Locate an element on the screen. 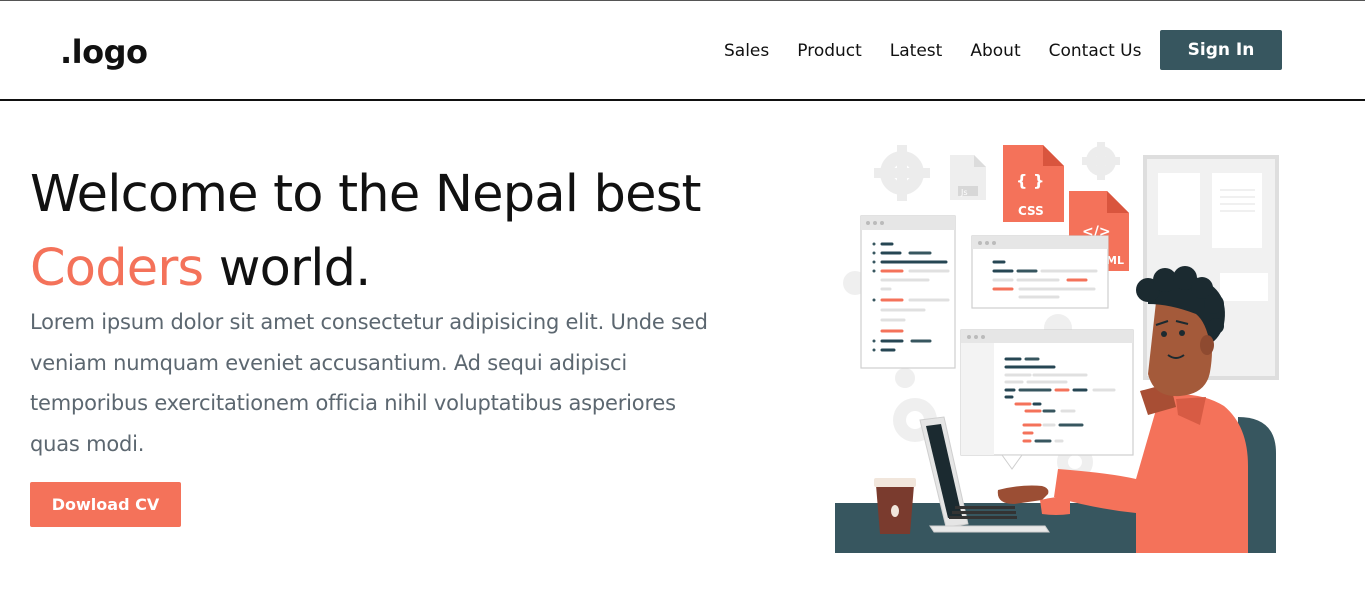 This screenshot has height=607, width=1365. code-window-middle is located at coordinates (1040, 272).